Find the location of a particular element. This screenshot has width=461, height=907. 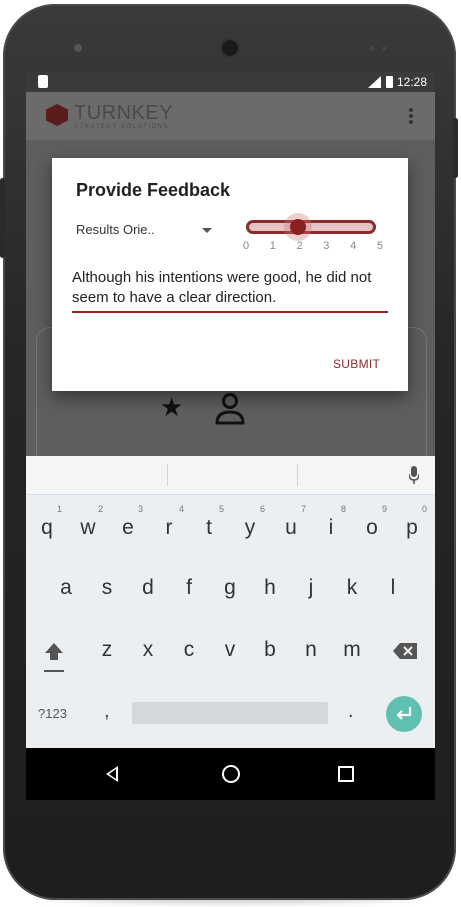

home-icon is located at coordinates (231, 774).